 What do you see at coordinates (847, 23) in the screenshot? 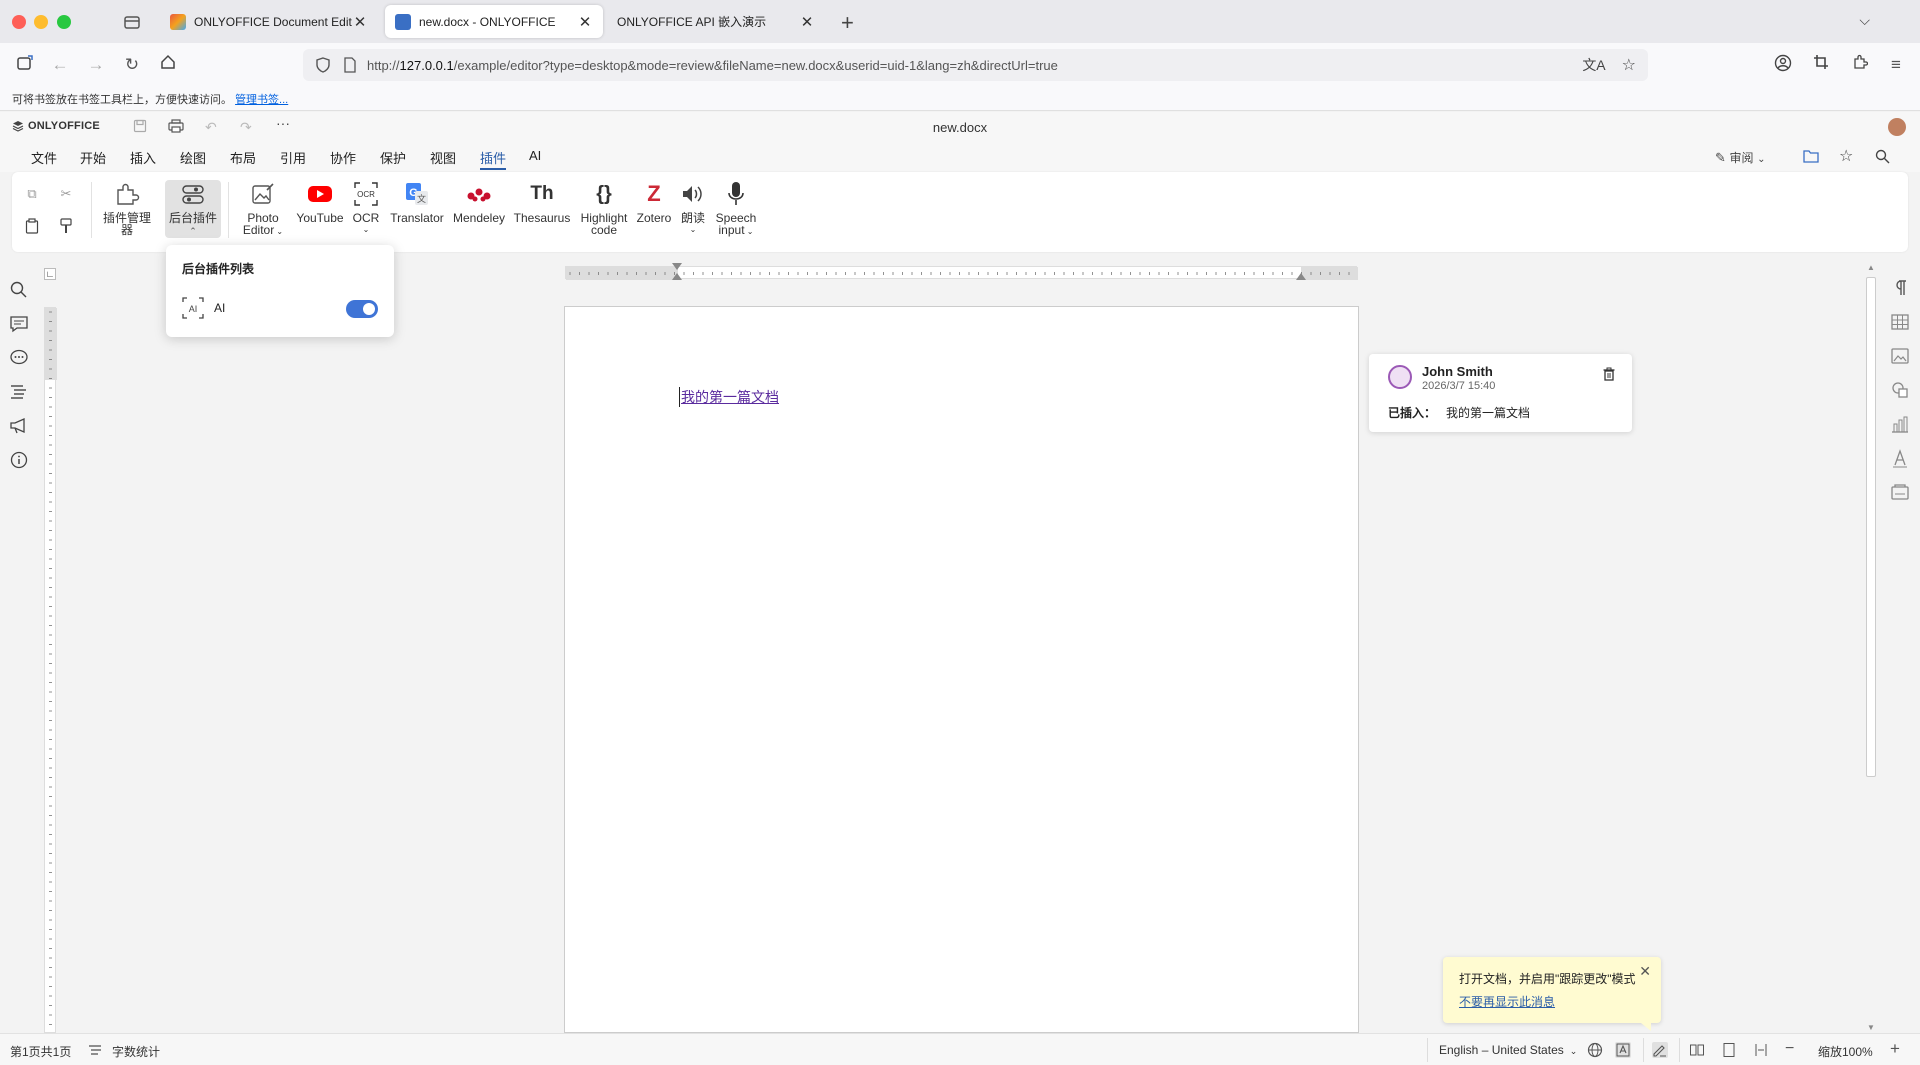
I see `new-tab-button: +` at bounding box center [847, 23].